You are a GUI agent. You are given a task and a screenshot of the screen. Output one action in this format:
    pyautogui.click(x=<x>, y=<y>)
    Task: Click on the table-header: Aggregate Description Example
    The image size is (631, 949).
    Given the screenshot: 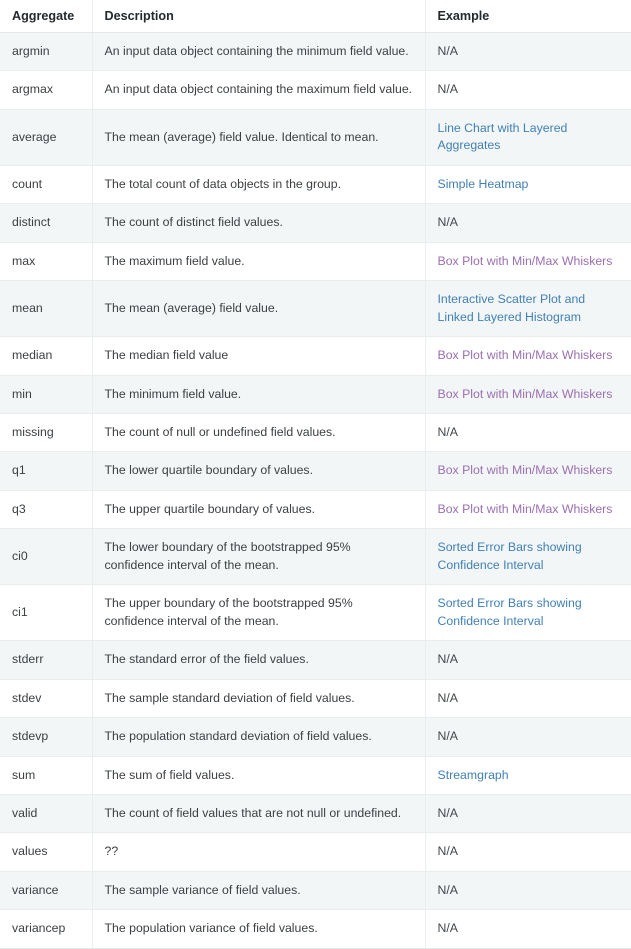 What is the action you would take?
    pyautogui.click(x=315, y=16)
    